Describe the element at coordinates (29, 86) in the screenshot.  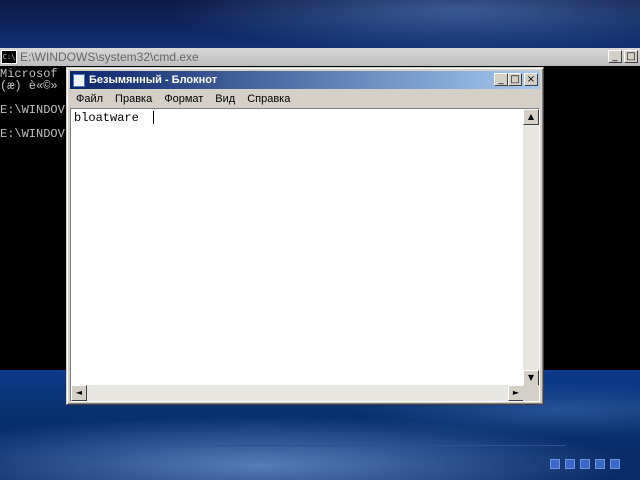
I see `console-line: (æ) è«©»` at that location.